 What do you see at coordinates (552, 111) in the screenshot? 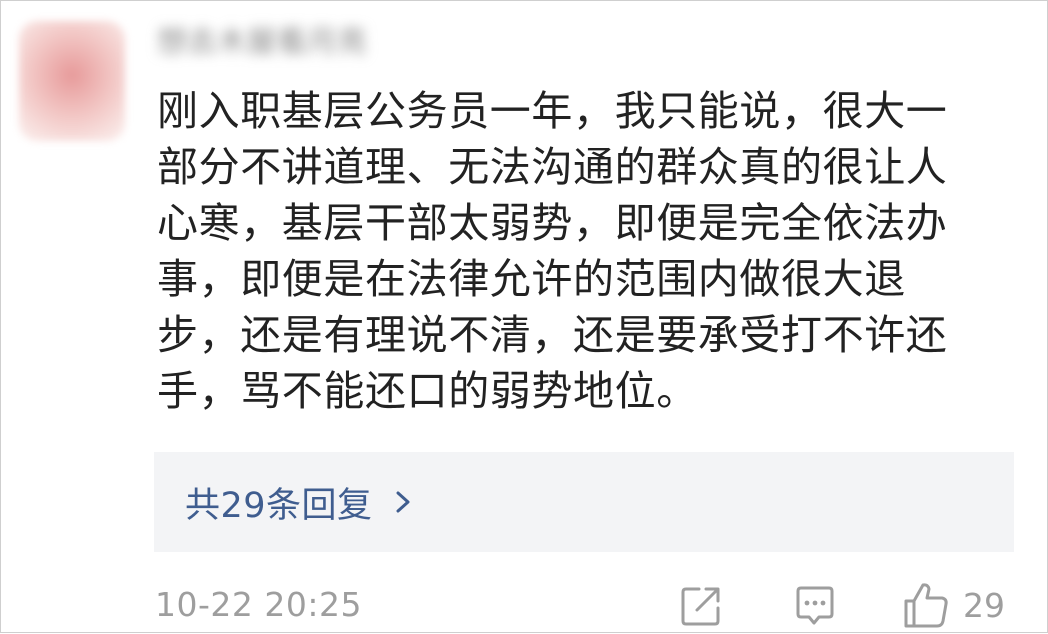
I see `comment-line: 刚入职基层公务员一年，我只能说，很大一` at bounding box center [552, 111].